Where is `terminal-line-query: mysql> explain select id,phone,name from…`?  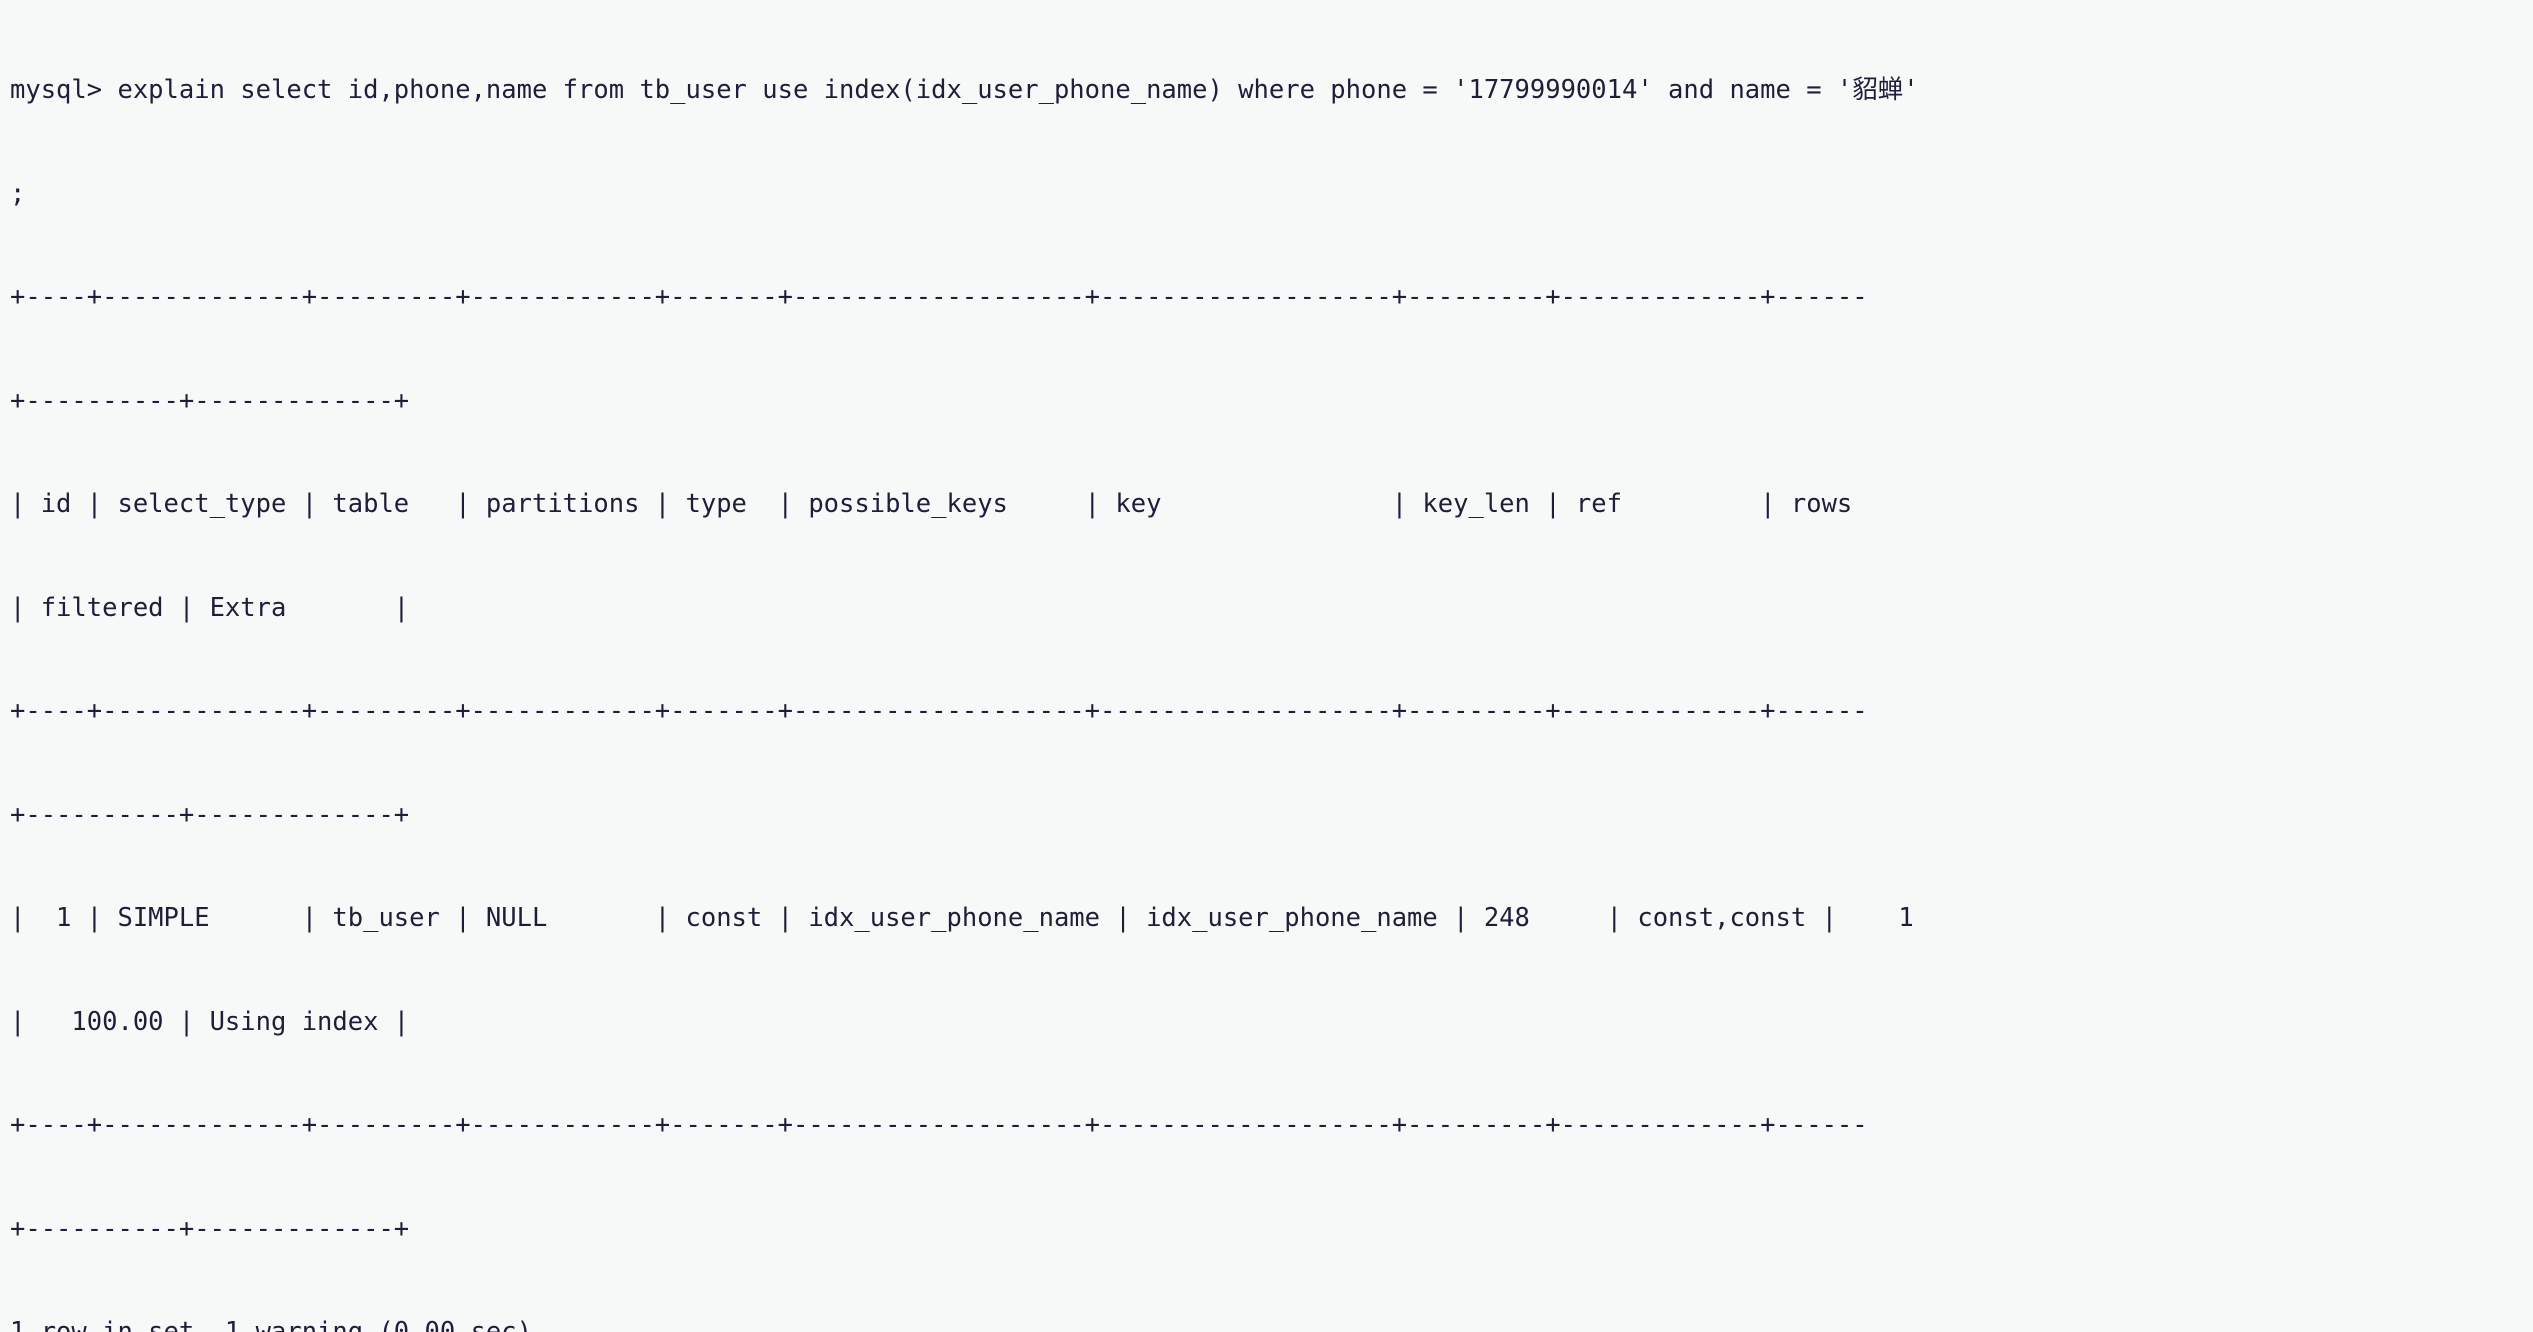
terminal-line-query: mysql> explain select id,phone,name from… is located at coordinates (964, 90).